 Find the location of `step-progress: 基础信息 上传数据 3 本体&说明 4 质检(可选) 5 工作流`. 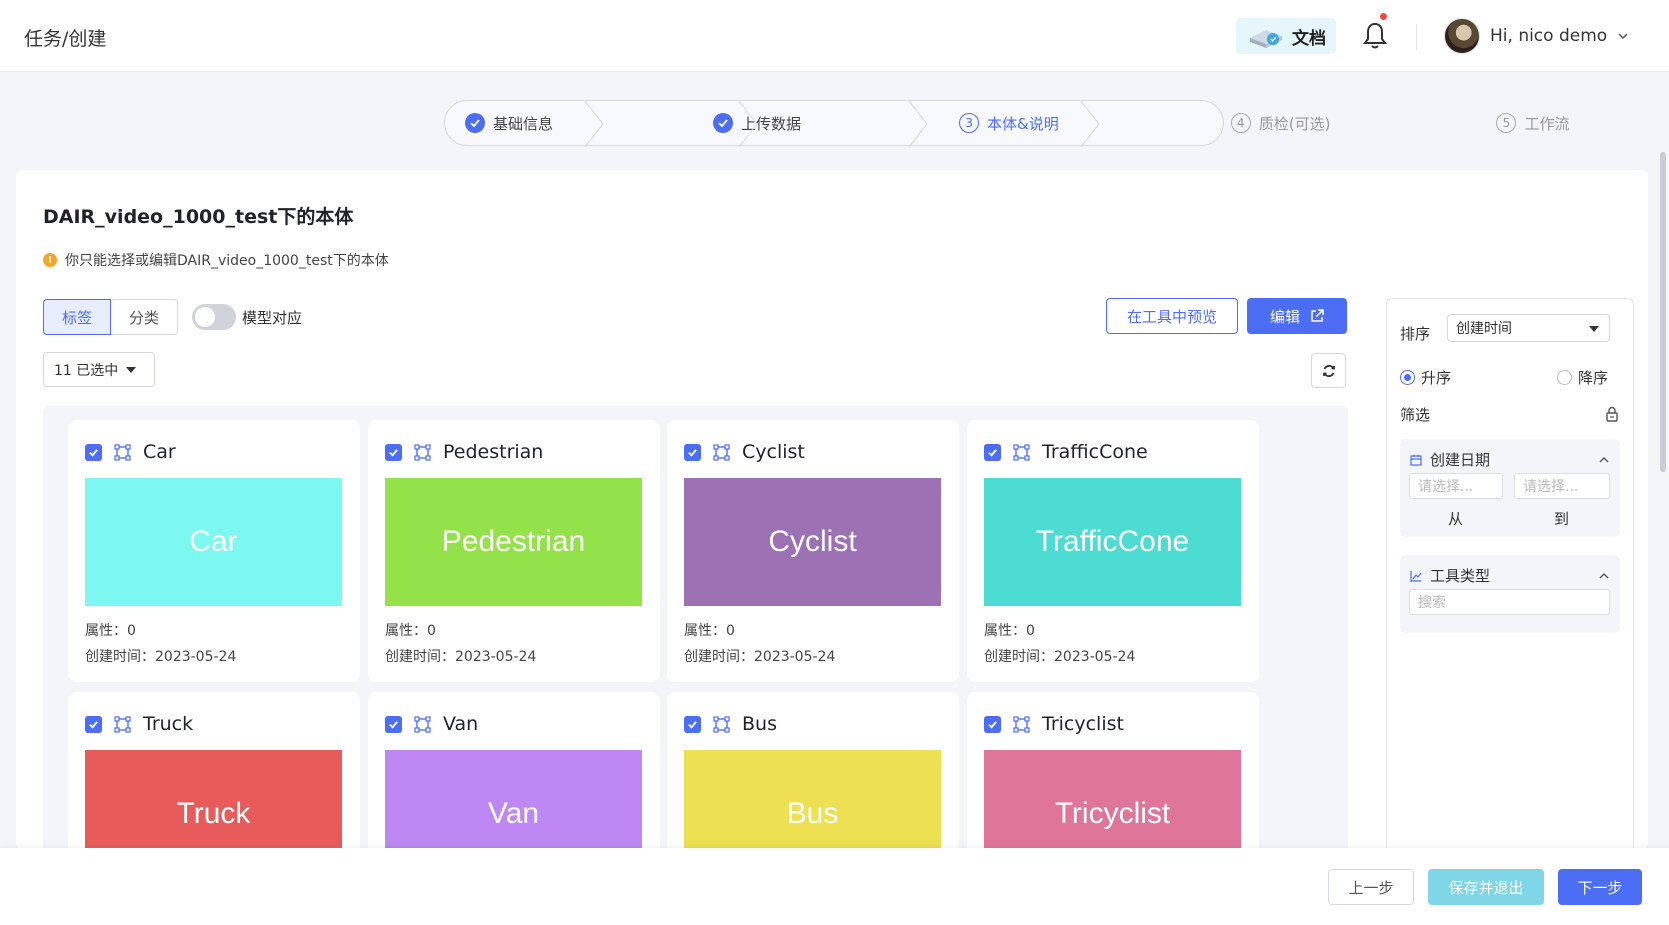

step-progress: 基础信息 上传数据 3 本体&说明 4 质检(可选) 5 工作流 is located at coordinates (1006, 124).